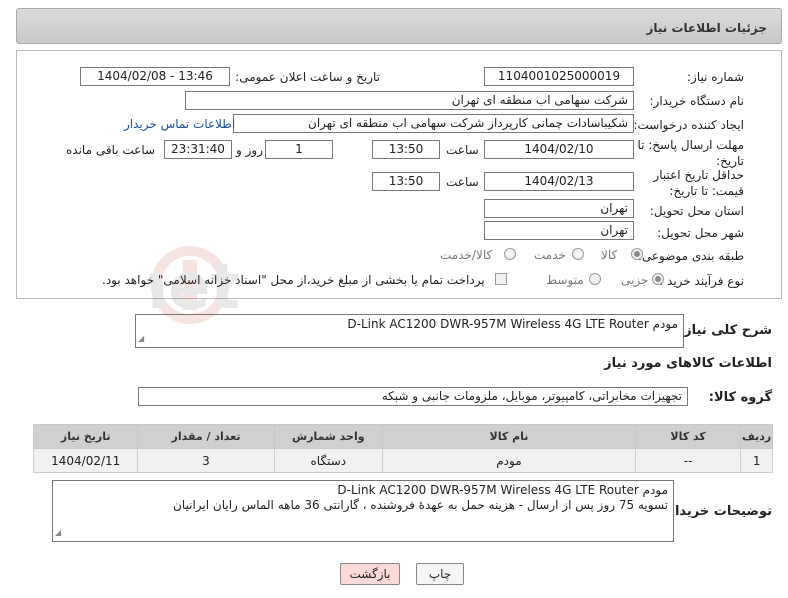 Image resolution: width=788 pixels, height=598 pixels. I want to click on summary-label: شرح کلی نیاز:, so click(725, 330).